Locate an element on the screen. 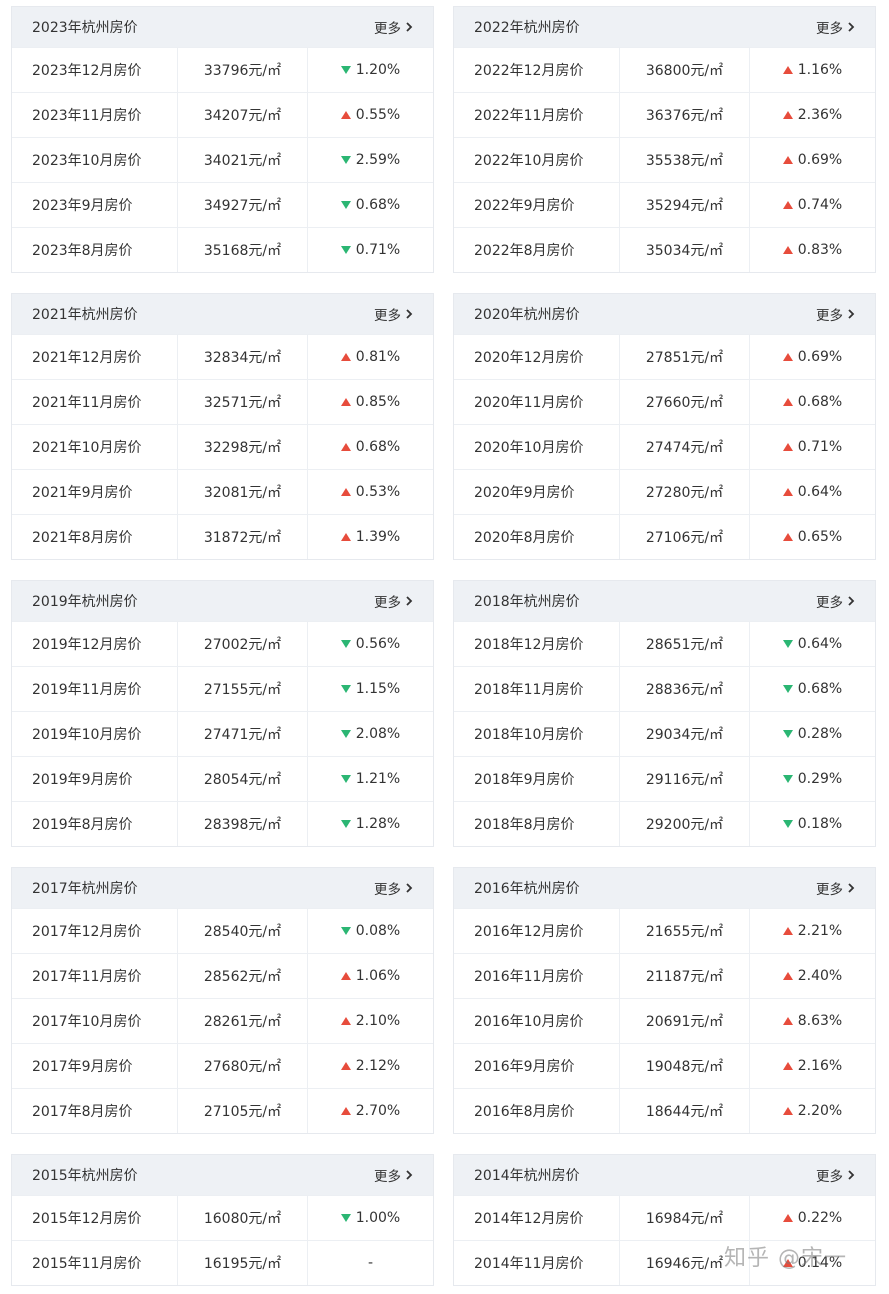  table-row: 2018年10月房价 29034元/㎡ 0.28% is located at coordinates (664, 733).